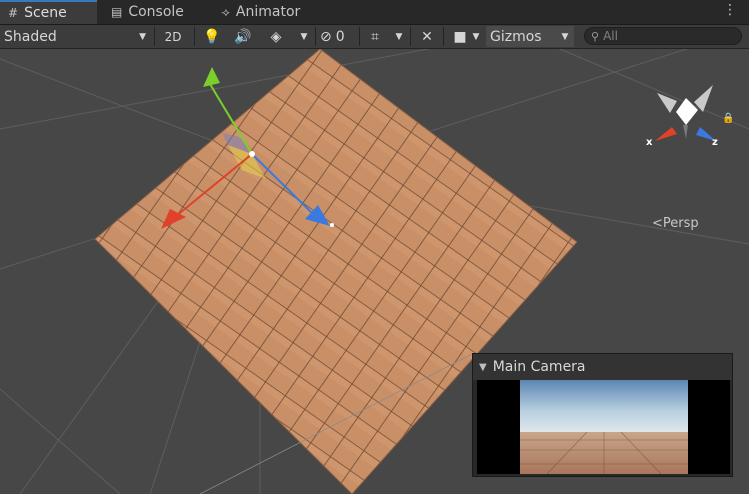 This screenshot has height=494, width=749. I want to click on toggle-2d-button: 2D, so click(173, 36).